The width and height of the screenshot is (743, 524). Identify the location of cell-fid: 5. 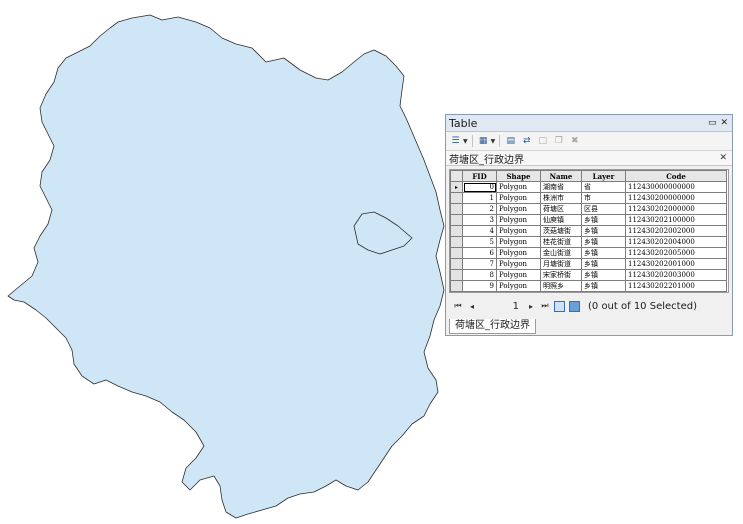
(479, 242).